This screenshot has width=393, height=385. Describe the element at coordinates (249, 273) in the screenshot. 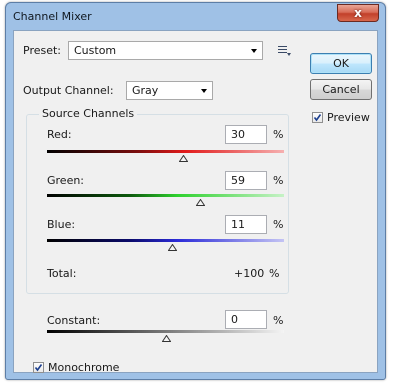

I see `total-value: +100` at that location.